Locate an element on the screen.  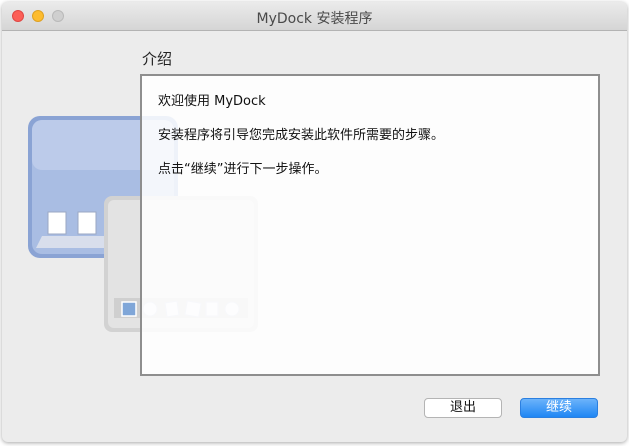
welcome-text: 欢迎使用 MyDock is located at coordinates (212, 101).